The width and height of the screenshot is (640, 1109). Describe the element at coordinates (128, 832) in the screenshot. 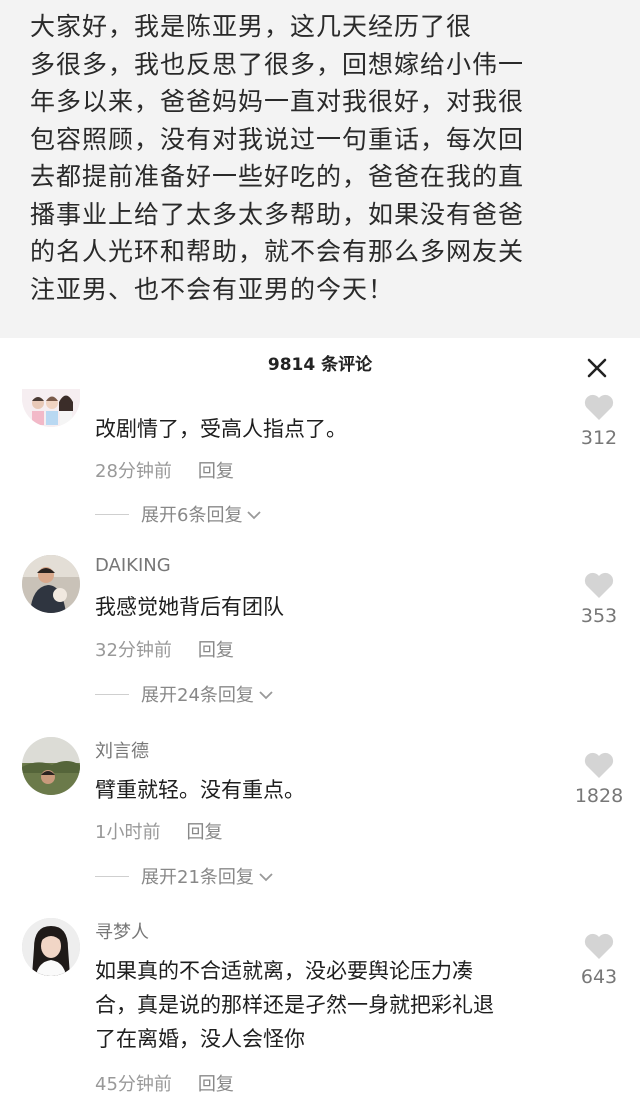

I see `comment-time: 1小时前` at that location.